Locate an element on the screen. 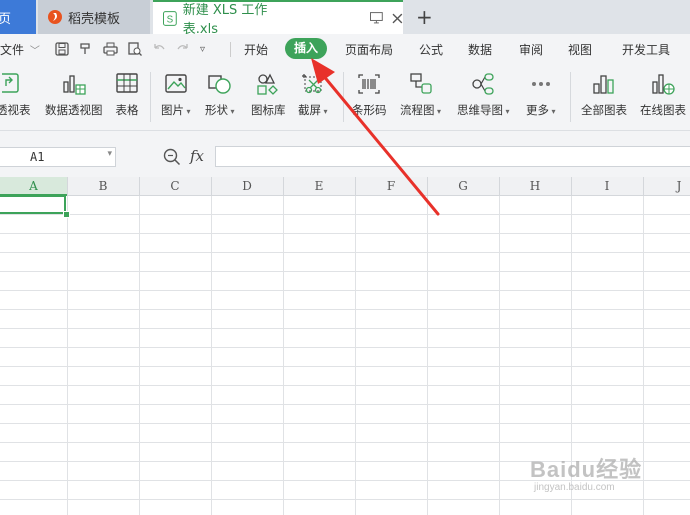 The height and width of the screenshot is (515, 690). mindmap-button: 思维导图 ▾ is located at coordinates (483, 95).